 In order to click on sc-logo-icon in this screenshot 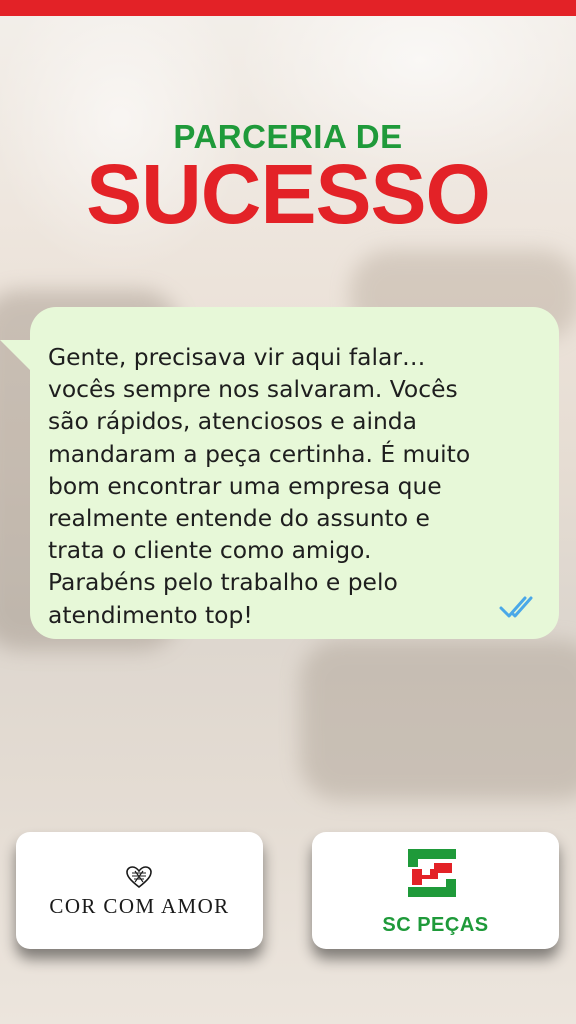, I will do `click(432, 873)`.